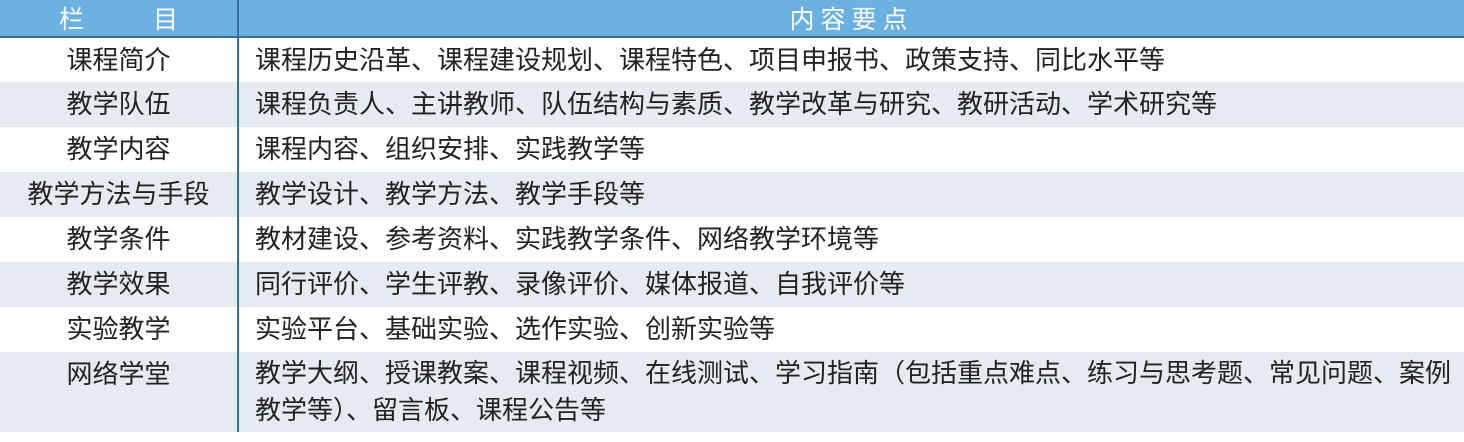 This screenshot has width=1464, height=442. What do you see at coordinates (119, 149) in the screenshot?
I see `row-item: 教学内容` at bounding box center [119, 149].